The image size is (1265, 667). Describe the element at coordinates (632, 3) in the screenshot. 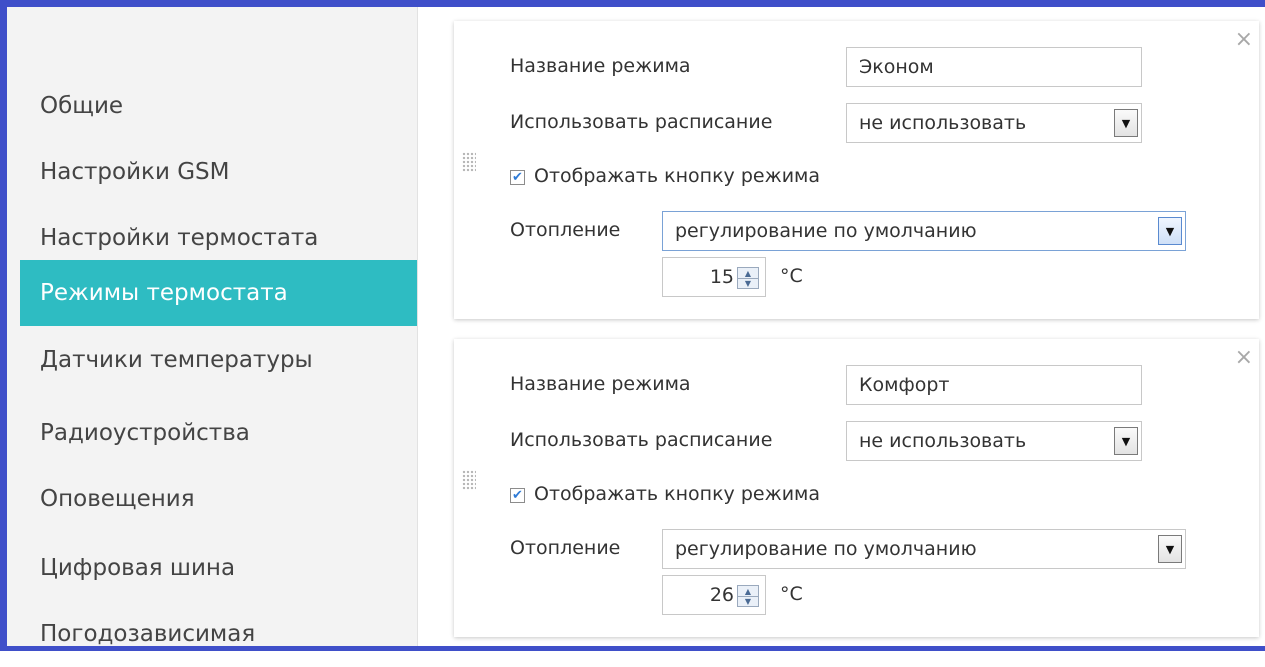

I see `window-frame-top` at that location.